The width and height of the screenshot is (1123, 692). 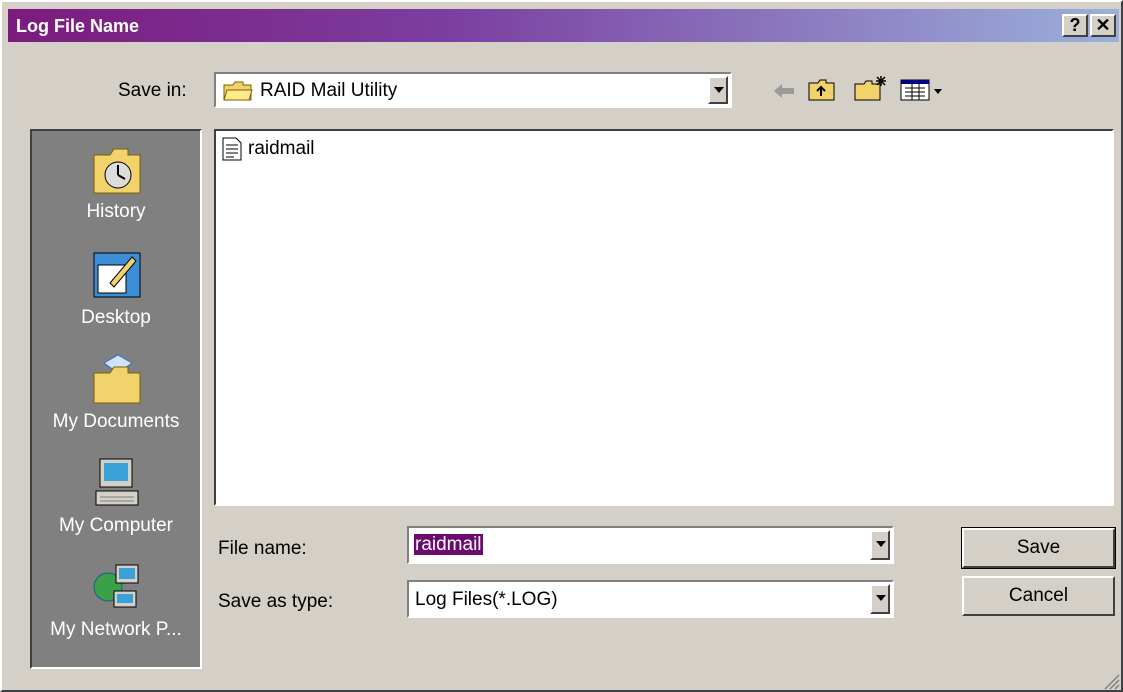 I want to click on up-folder-icon, so click(x=822, y=90).